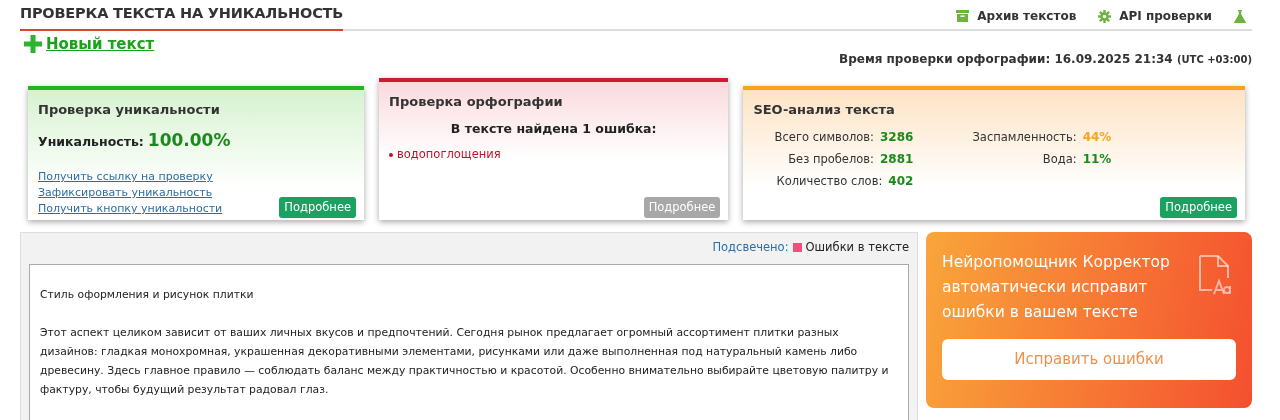 This screenshot has width=1280, height=420. What do you see at coordinates (182, 15) in the screenshot?
I see `page-title: ПРОВЕРКА ТЕКСТА НА УНИКАЛЬНОСТЬ` at bounding box center [182, 15].